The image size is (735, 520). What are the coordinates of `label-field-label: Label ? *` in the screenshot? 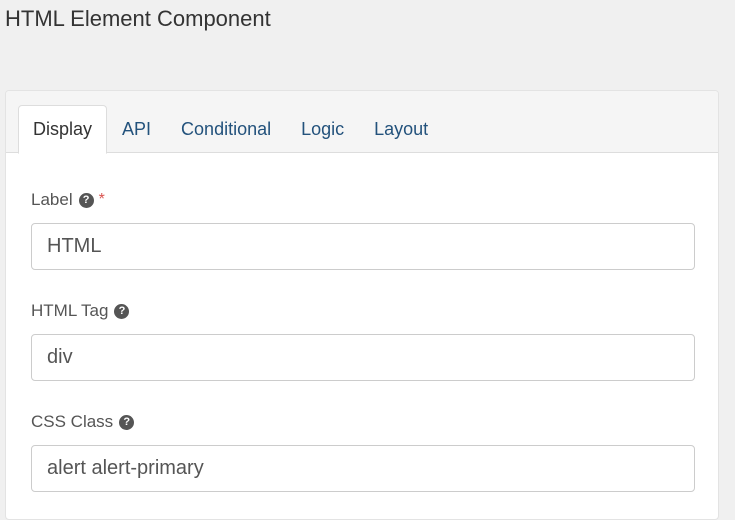 It's located at (363, 200).